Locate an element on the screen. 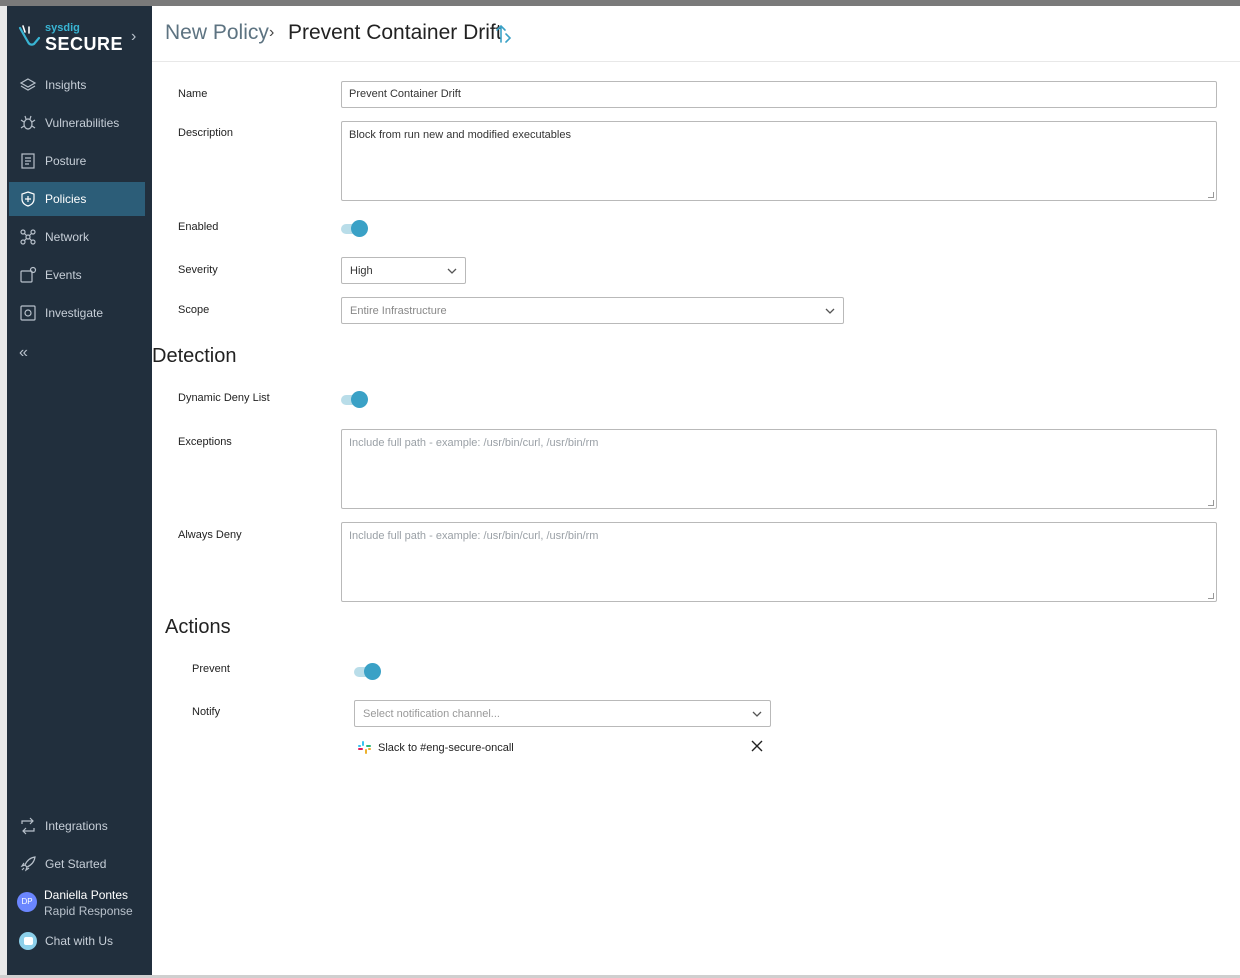 The height and width of the screenshot is (978, 1240). user-role: Rapid Response is located at coordinates (88, 911).